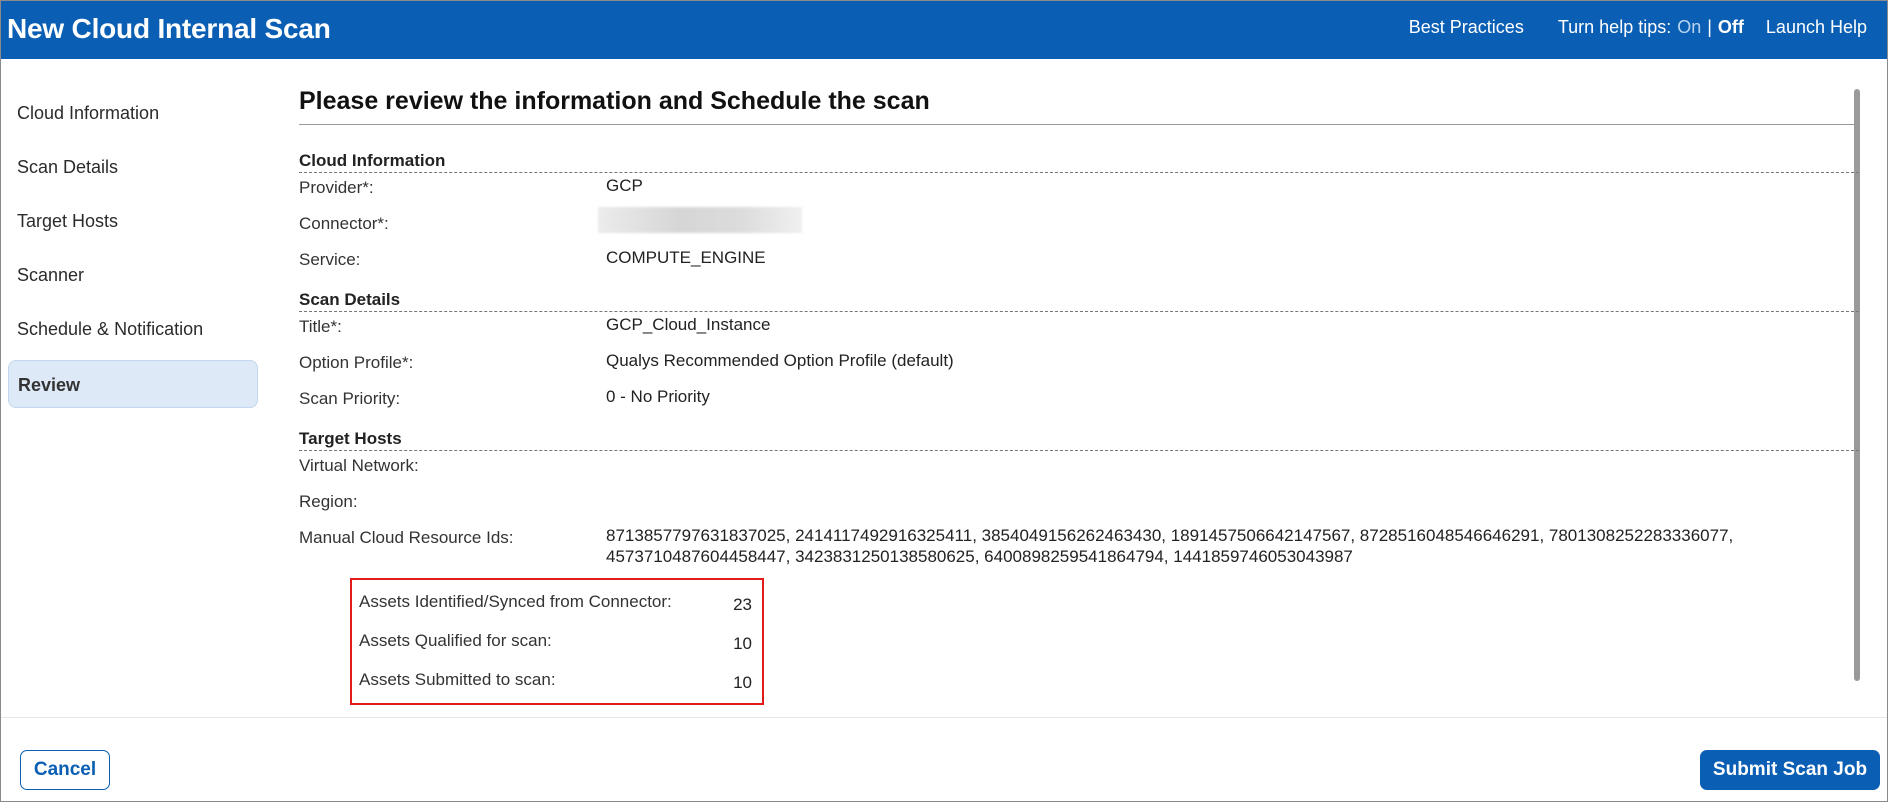  Describe the element at coordinates (1731, 27) in the screenshot. I see `help-tips-off-toggle: Off` at that location.